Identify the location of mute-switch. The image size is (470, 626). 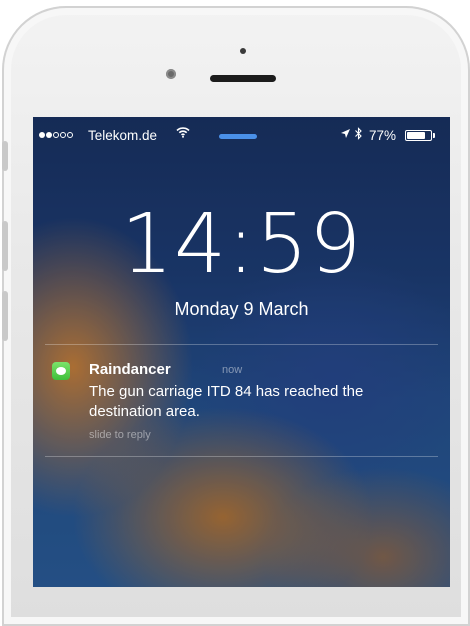
(5, 156).